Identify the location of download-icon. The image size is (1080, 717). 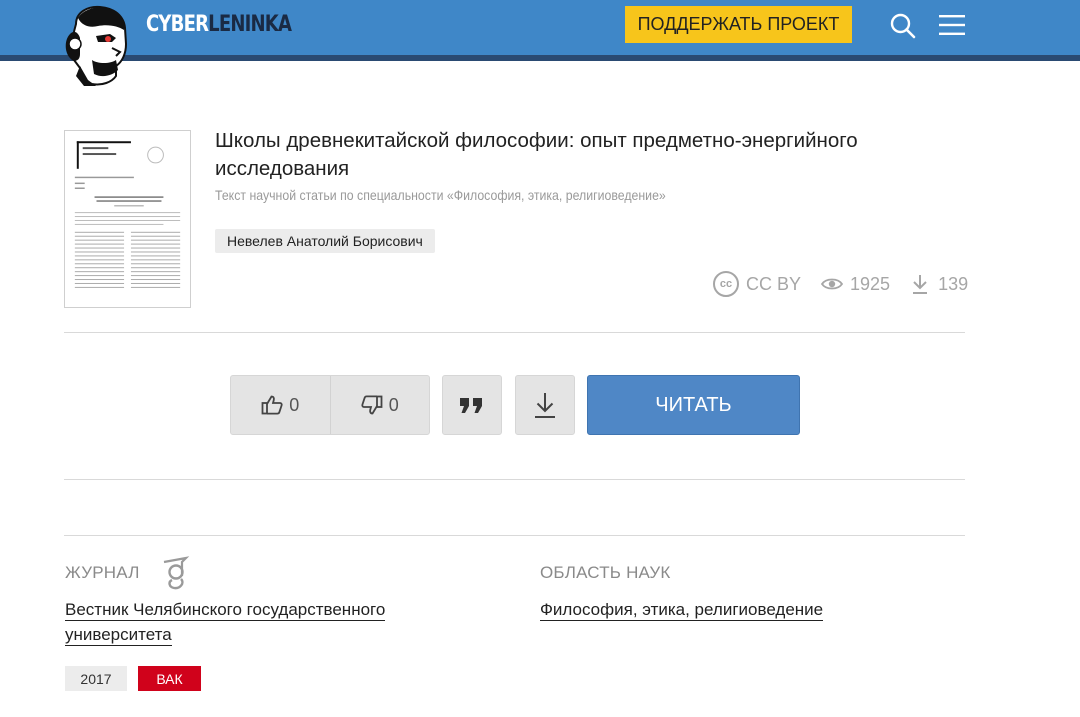
(545, 405).